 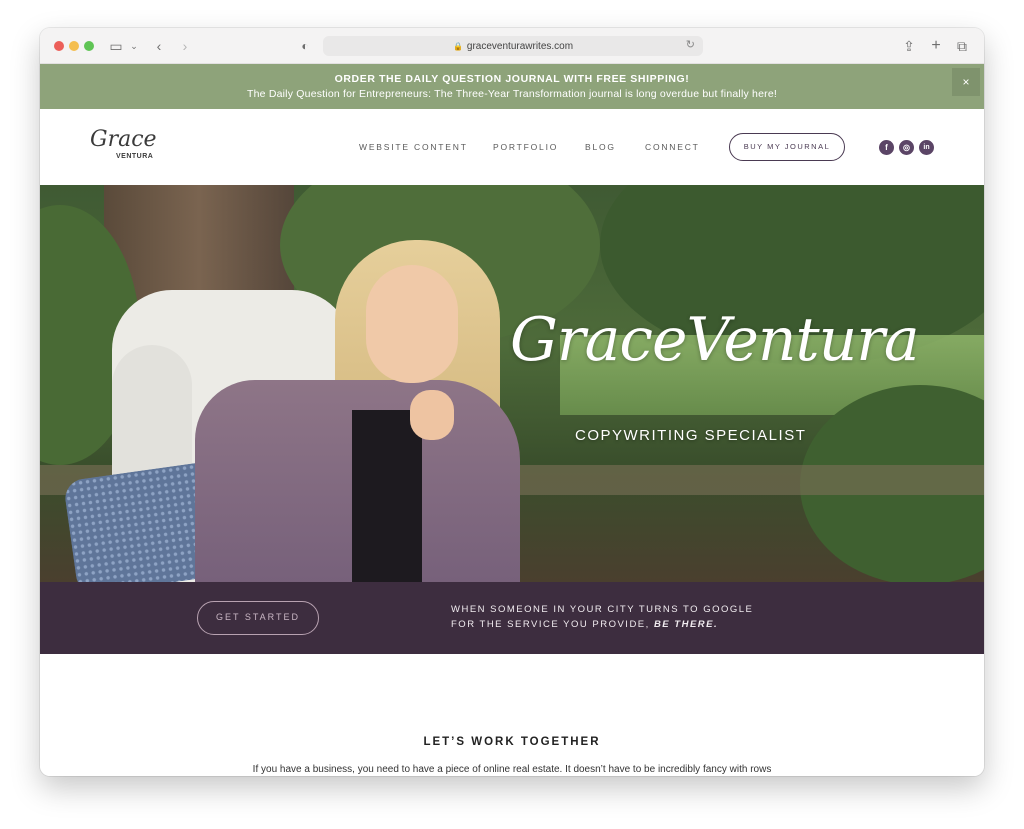 I want to click on buy-journal-button: BUY MY JOURNAL, so click(x=787, y=147).